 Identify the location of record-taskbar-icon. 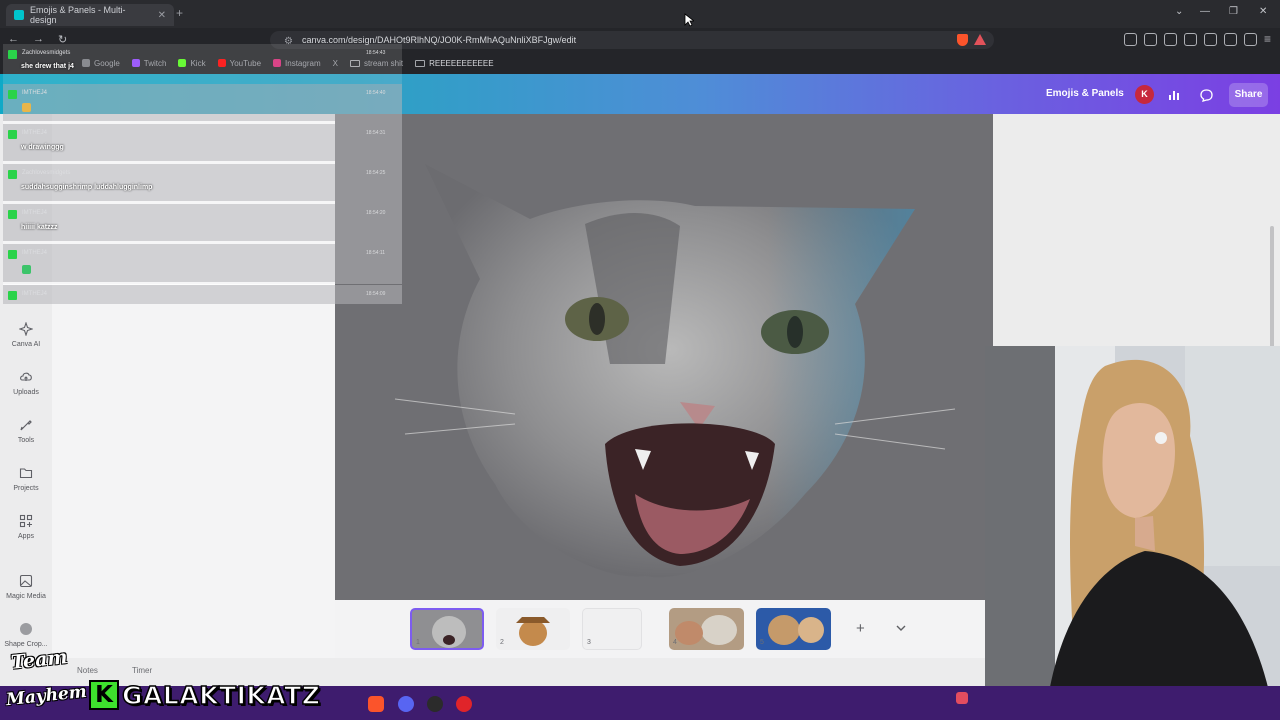
(464, 704).